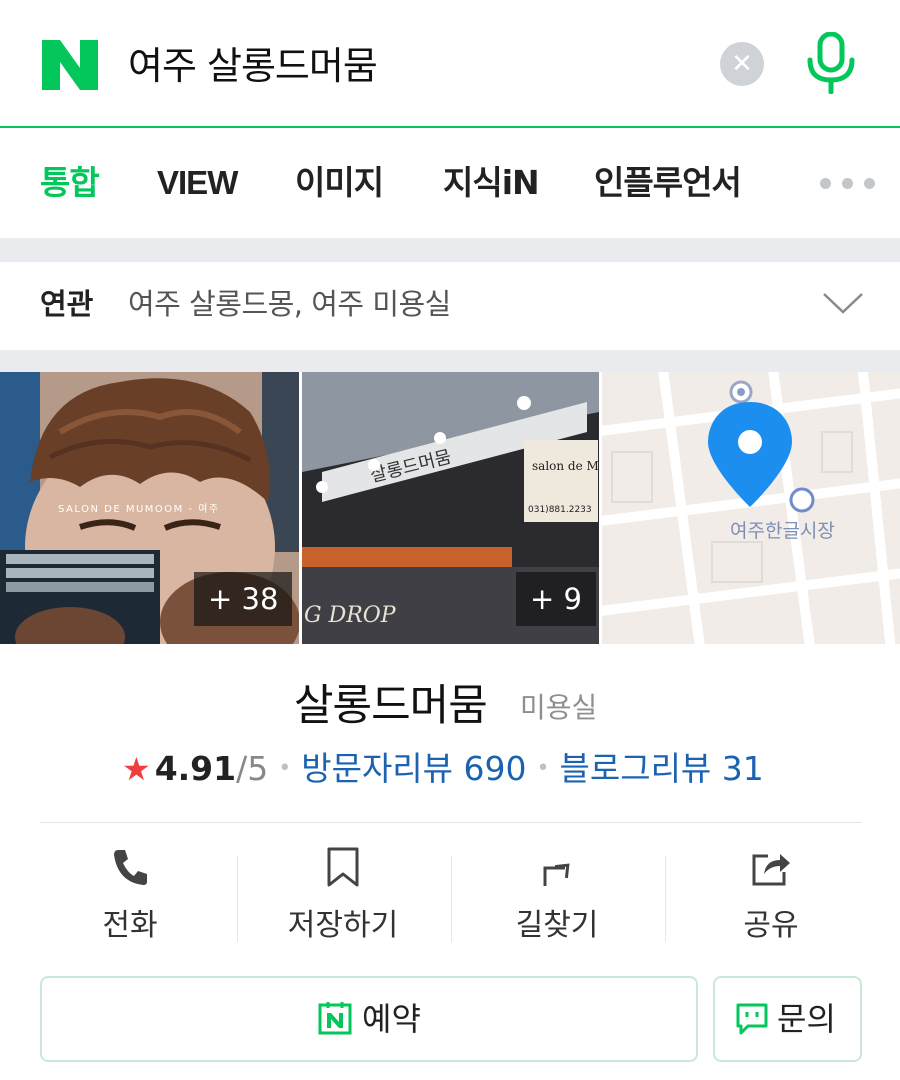  What do you see at coordinates (661, 769) in the screenshot?
I see `blog-reviews-link: 블로그리뷰 31` at bounding box center [661, 769].